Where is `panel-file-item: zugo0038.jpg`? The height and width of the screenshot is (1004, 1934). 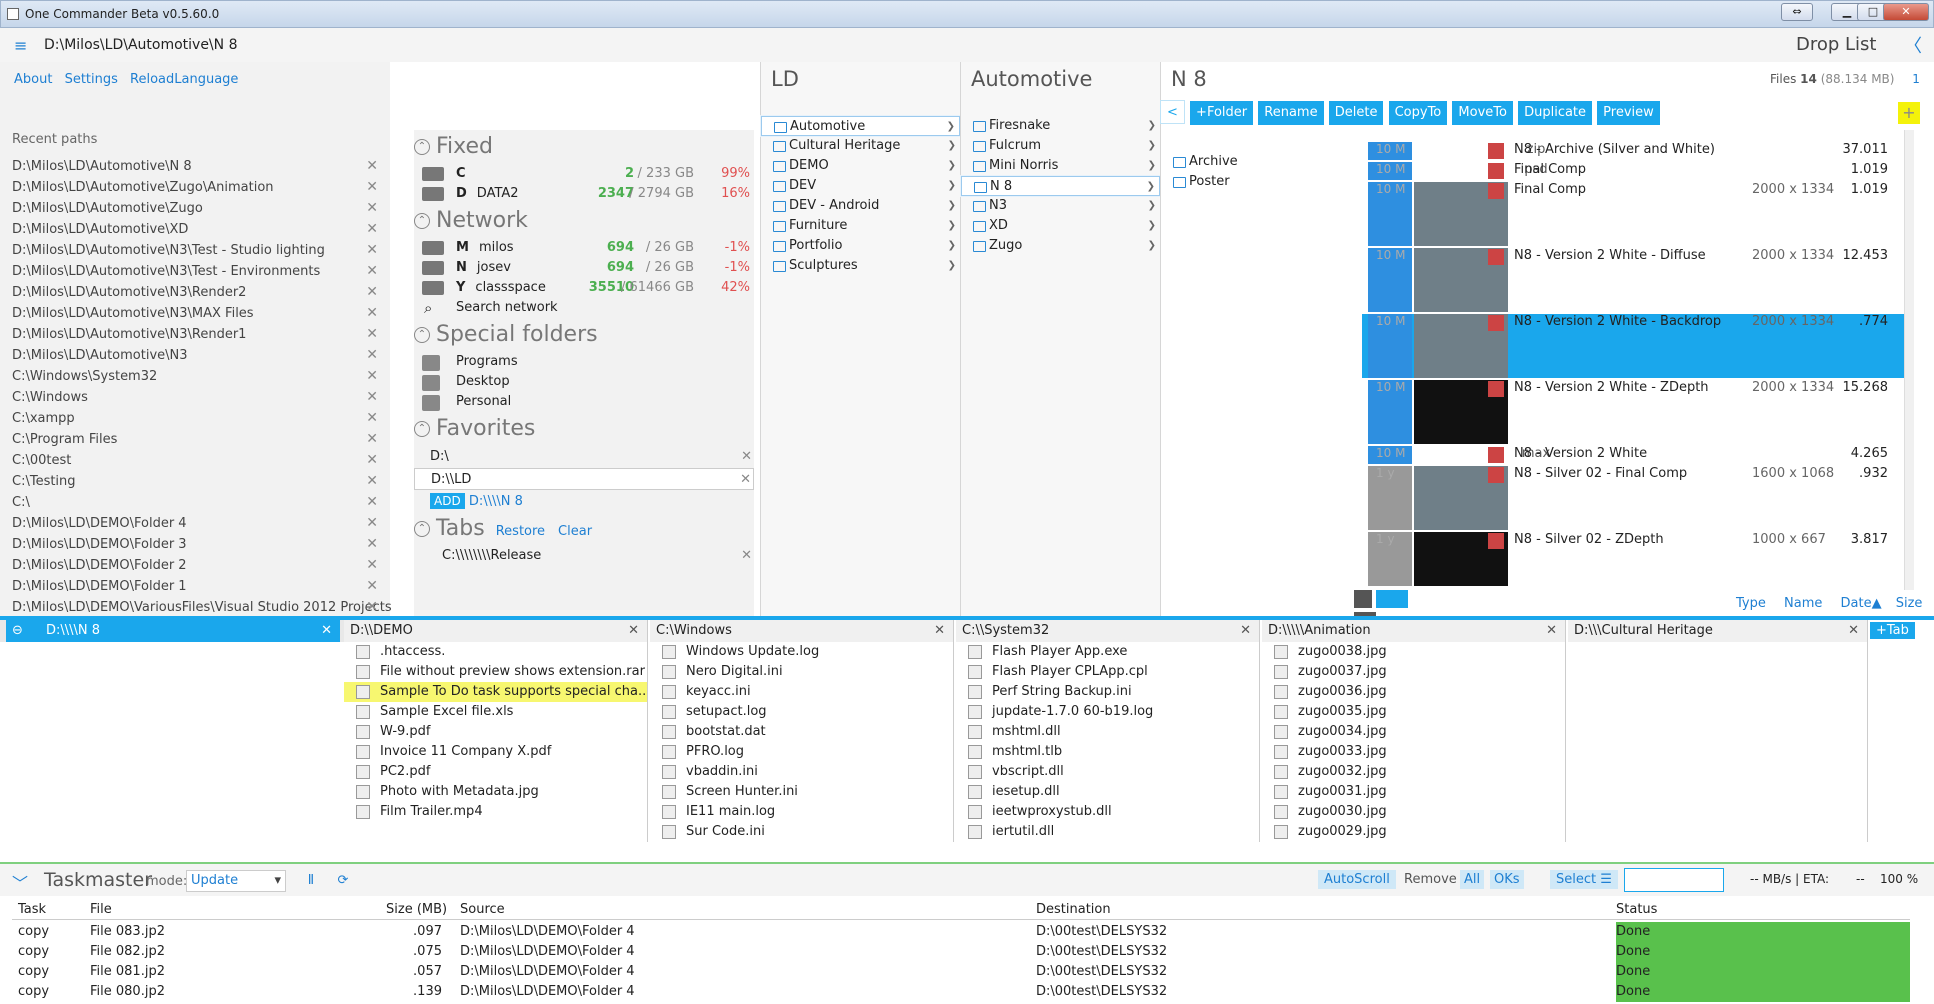 panel-file-item: zugo0038.jpg is located at coordinates (1413, 652).